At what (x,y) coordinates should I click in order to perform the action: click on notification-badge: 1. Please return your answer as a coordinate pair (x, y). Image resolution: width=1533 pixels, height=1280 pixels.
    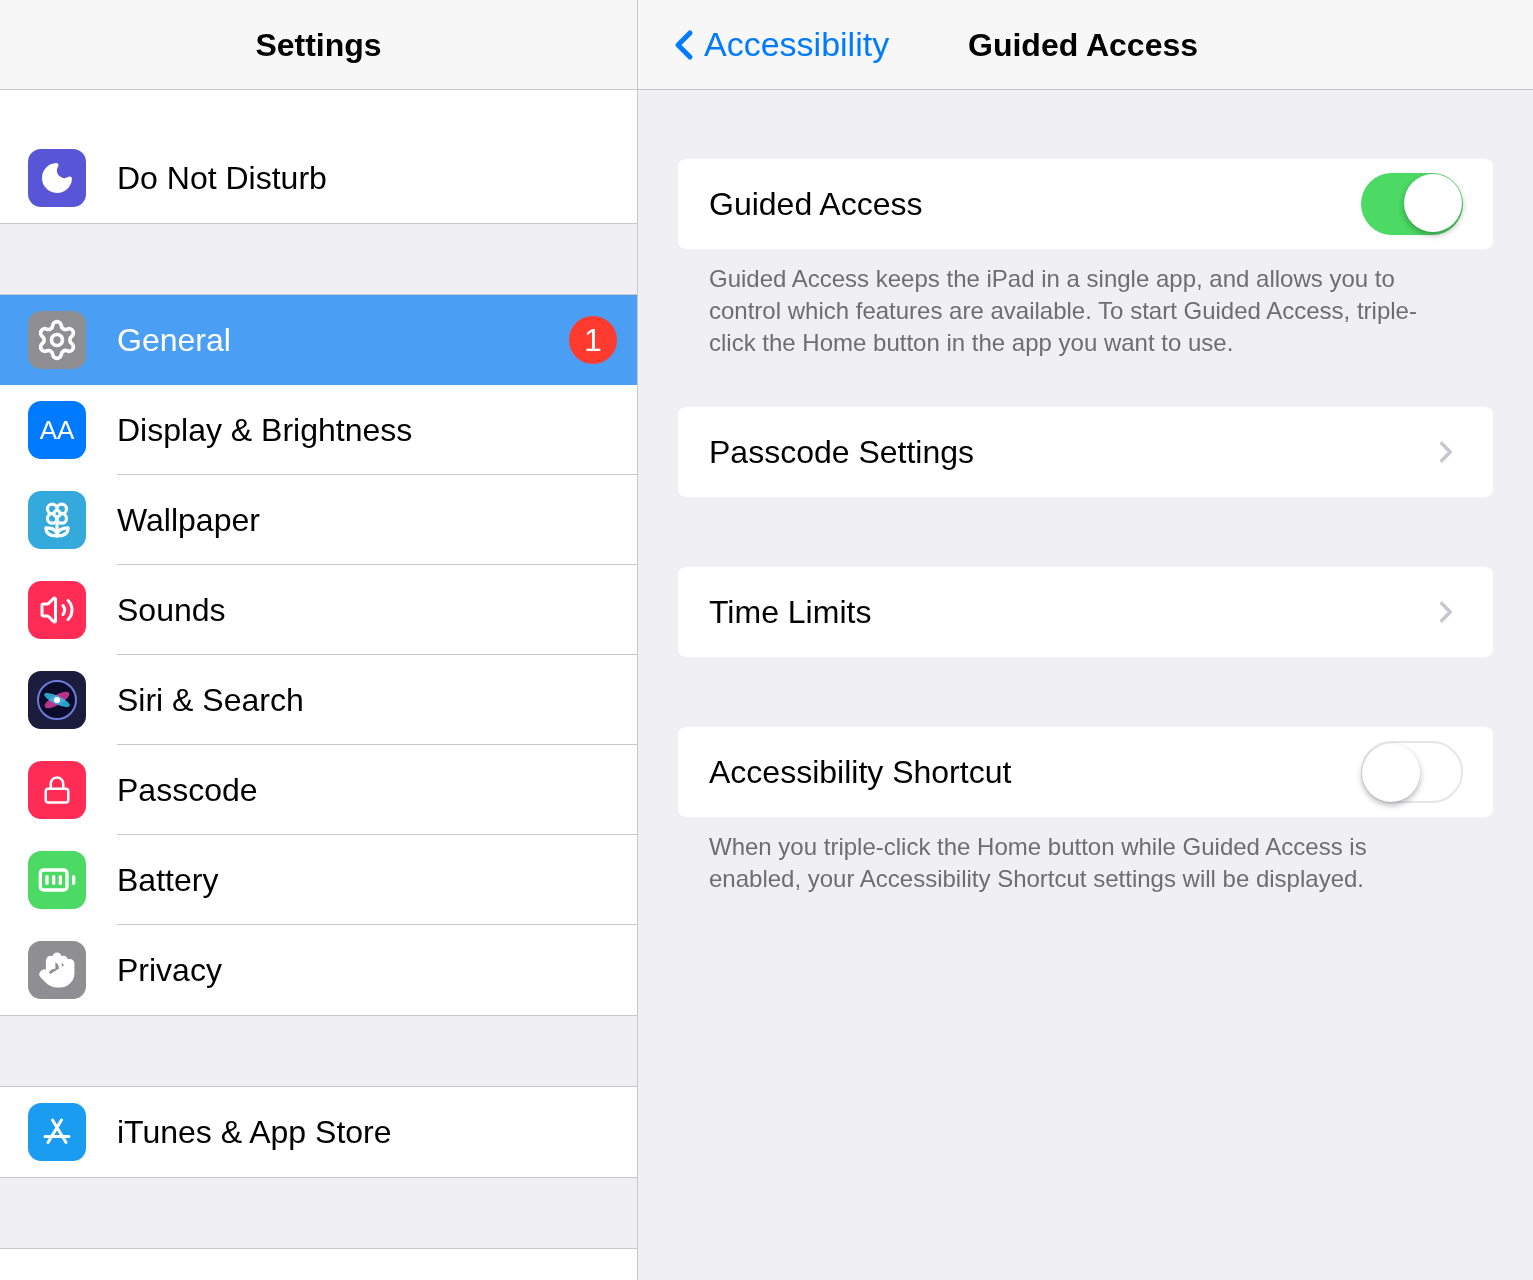
    Looking at the image, I should click on (593, 340).